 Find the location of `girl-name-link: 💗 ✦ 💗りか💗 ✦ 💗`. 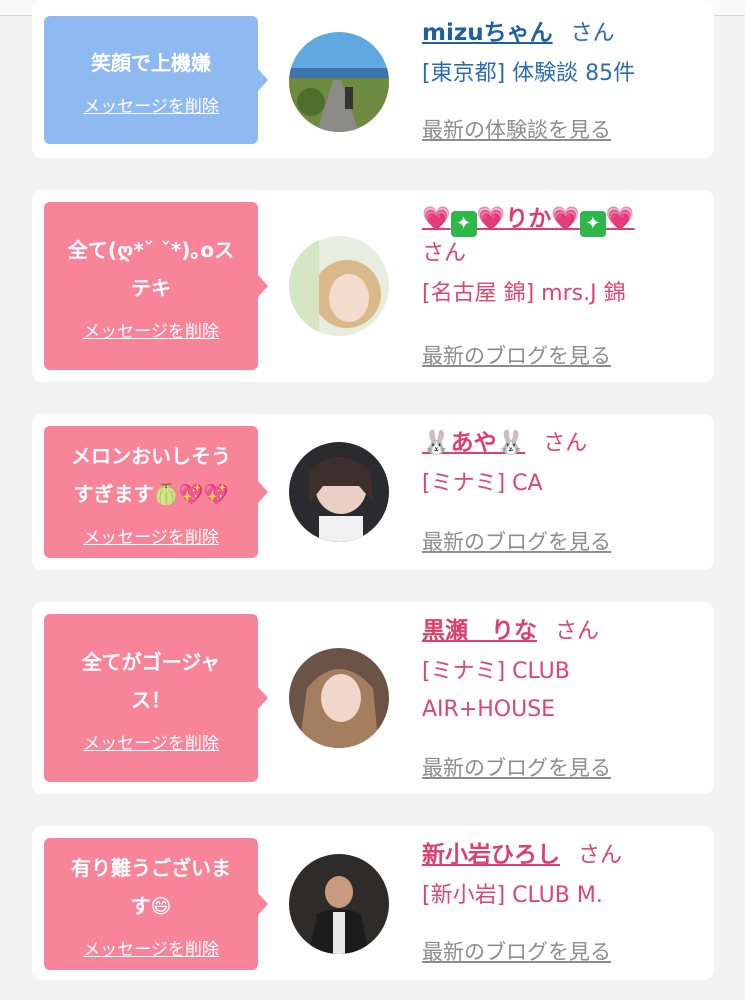

girl-name-link: 💗 ✦ 💗りか💗 ✦ 💗 is located at coordinates (528, 221).